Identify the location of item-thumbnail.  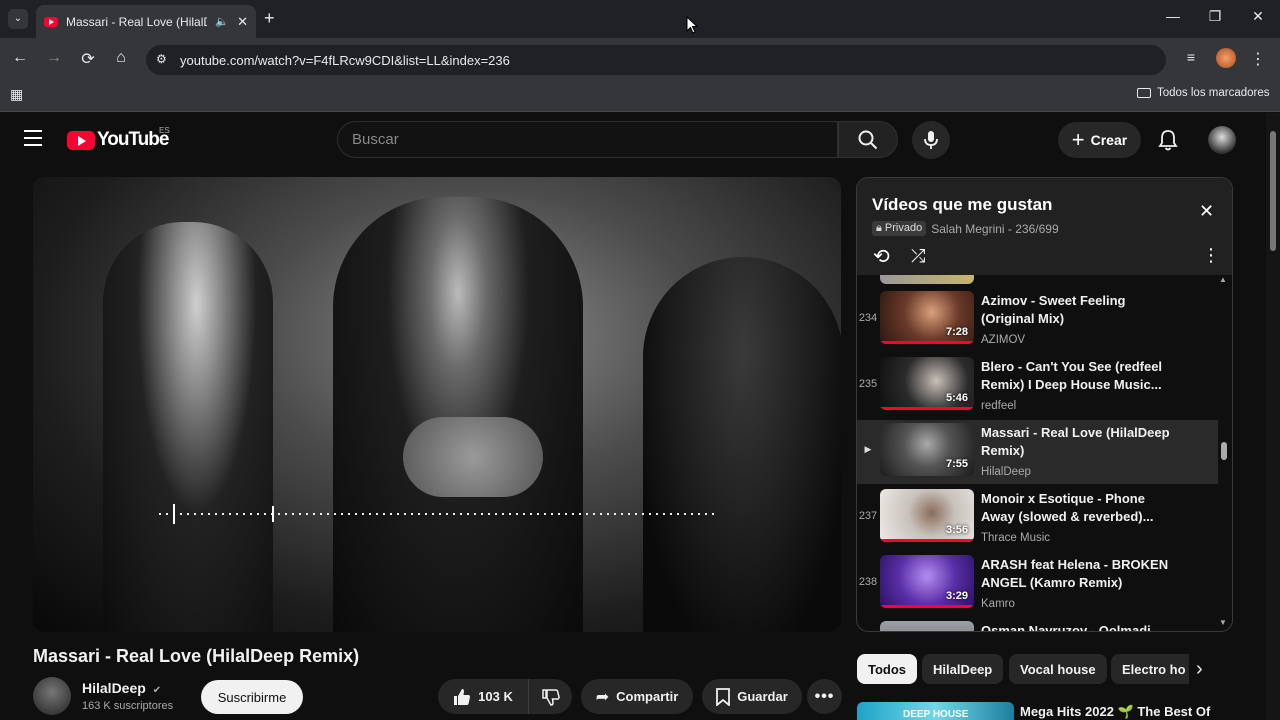
(927, 626).